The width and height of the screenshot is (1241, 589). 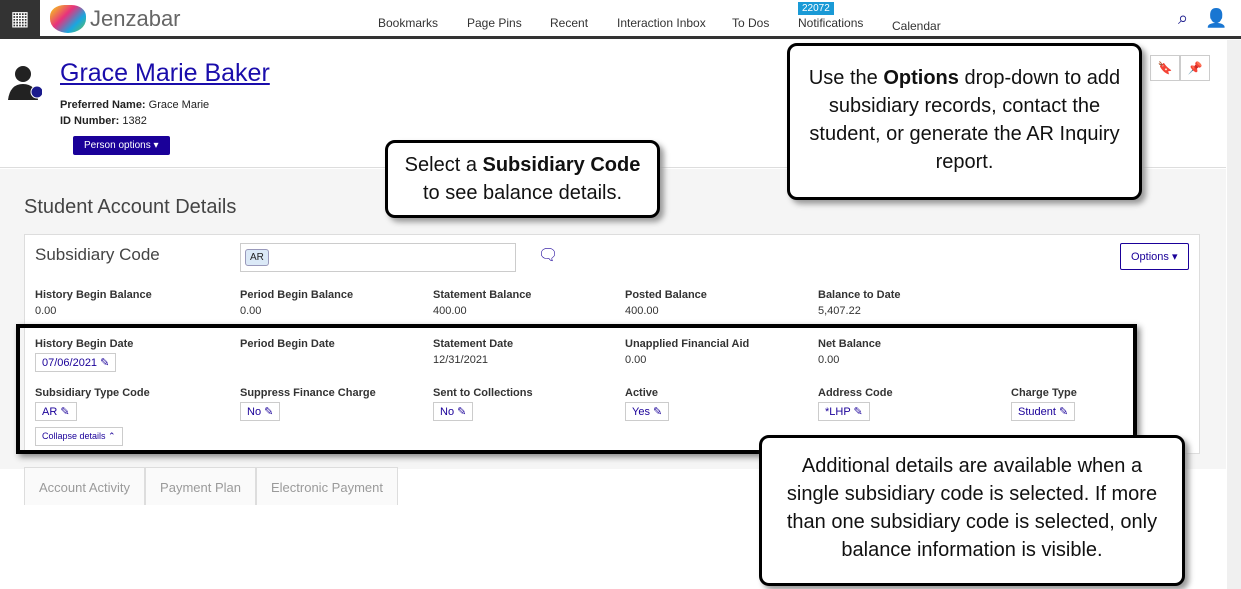 What do you see at coordinates (859, 295) in the screenshot?
I see `field-label: Balance to Date` at bounding box center [859, 295].